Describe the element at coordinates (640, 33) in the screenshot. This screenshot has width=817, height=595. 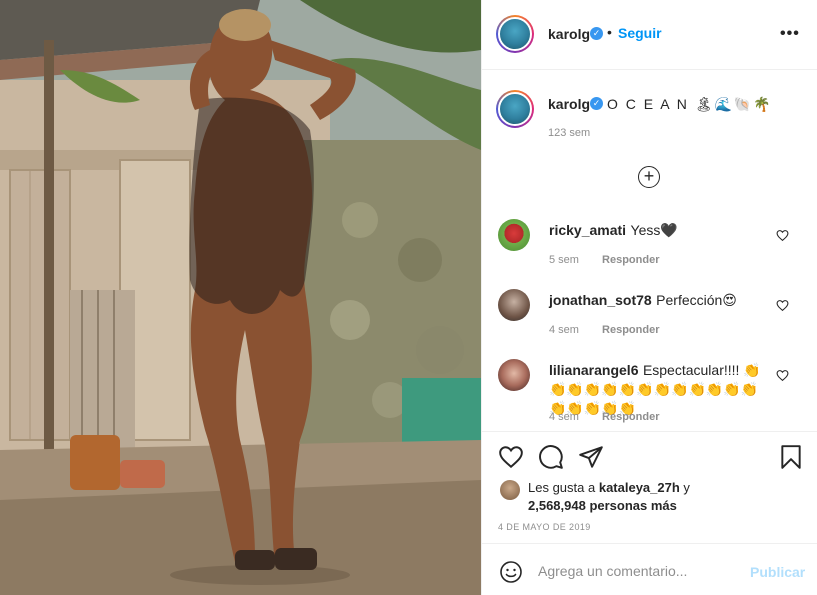
I see `follow-button: Seguir` at that location.